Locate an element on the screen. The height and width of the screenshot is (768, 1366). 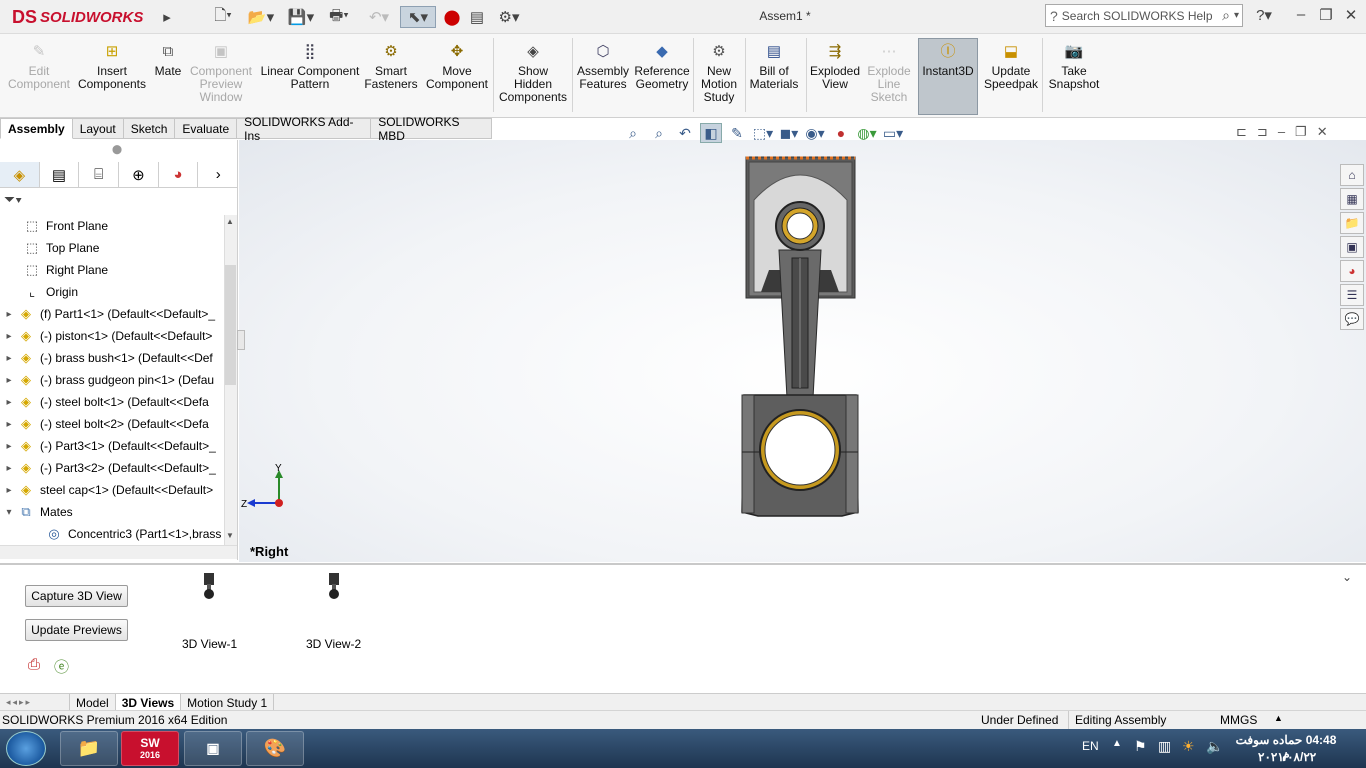
viewport-restore-button: ❐ is located at coordinates (1301, 134).